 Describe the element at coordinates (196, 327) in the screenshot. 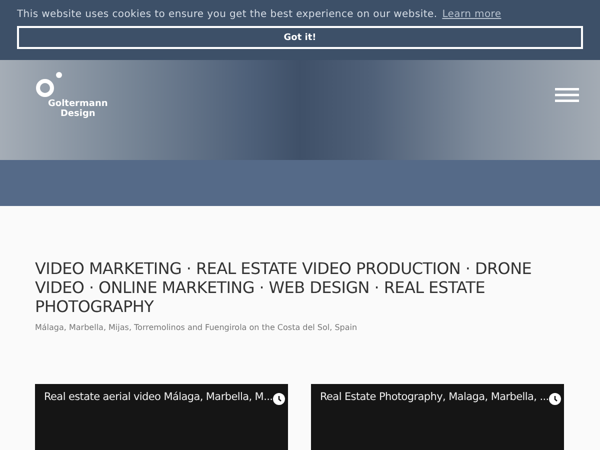

I see `subtitle: Málaga, Marbella, Mijas, Torremolinos and Fuengirola on the Costa del Sol, Spain` at that location.